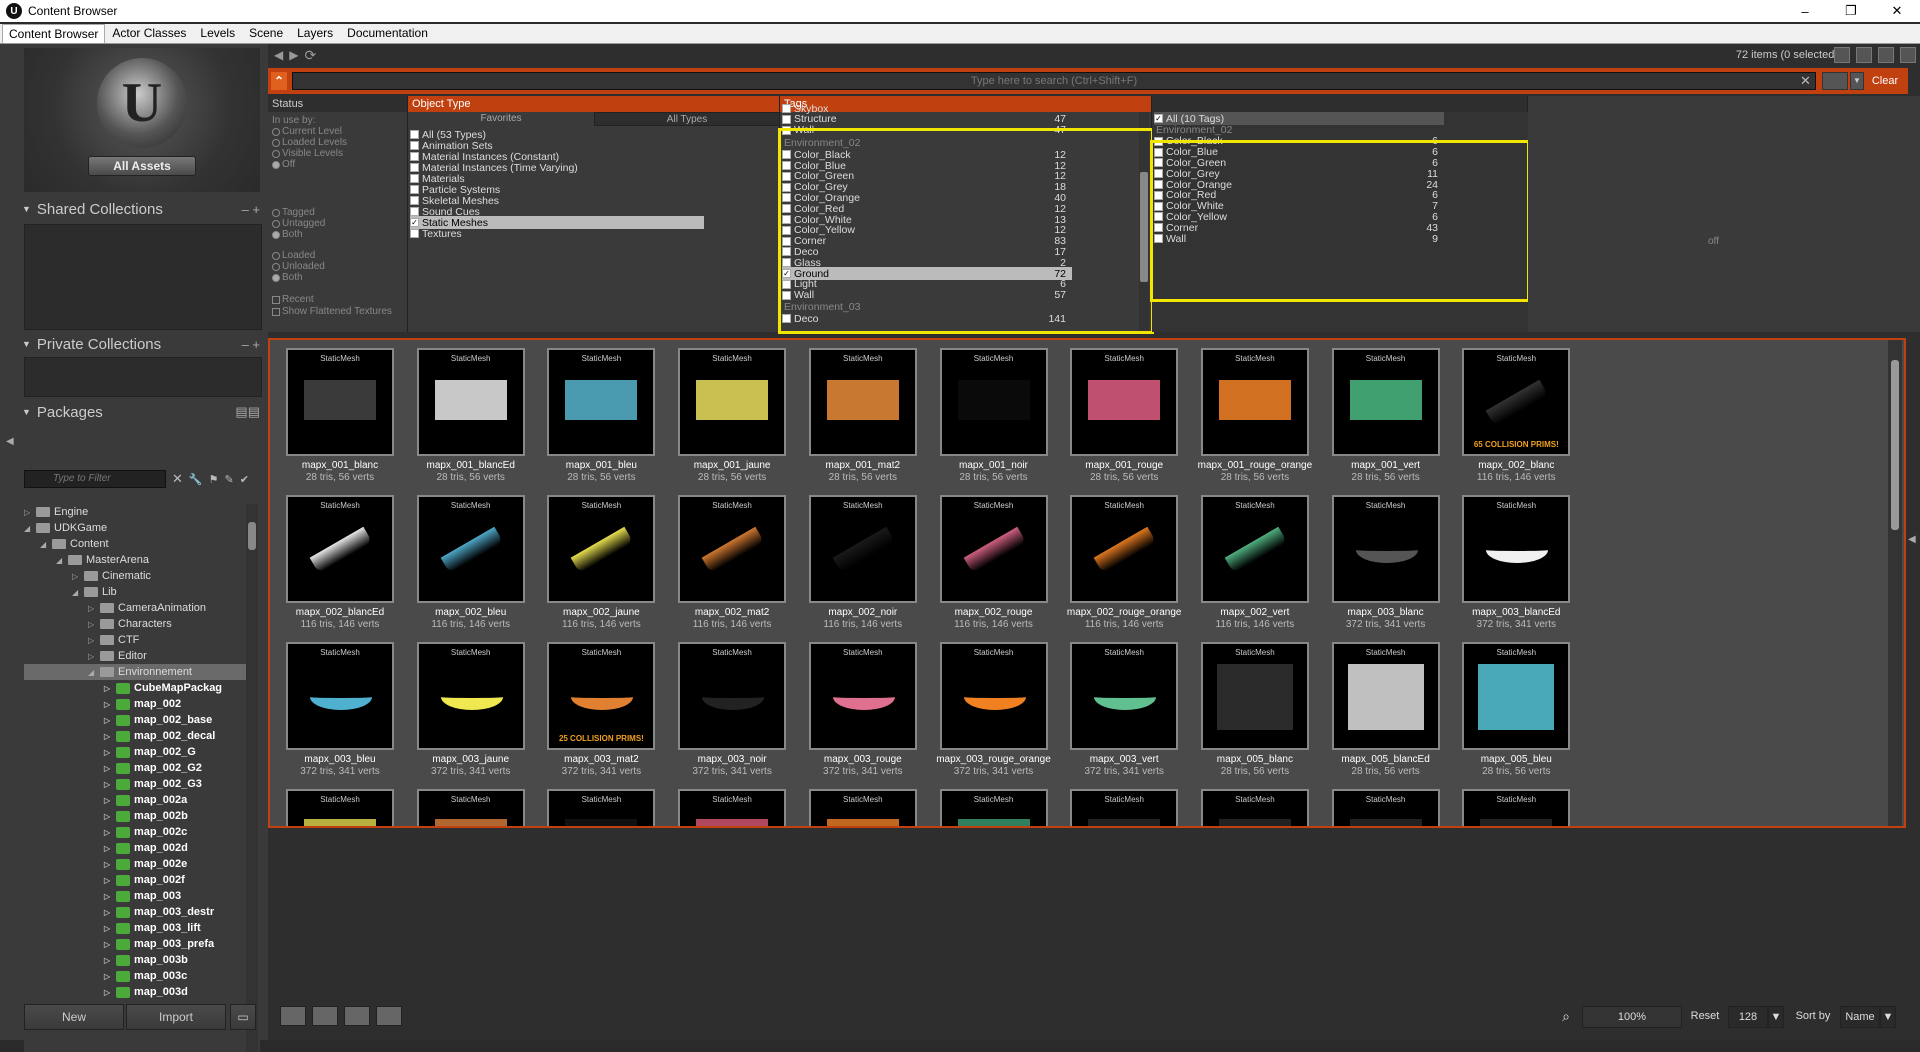 This screenshot has width=1920, height=1052. Describe the element at coordinates (143, 209) in the screenshot. I see `shared-collections-header: ▼ Shared Collections – +` at that location.